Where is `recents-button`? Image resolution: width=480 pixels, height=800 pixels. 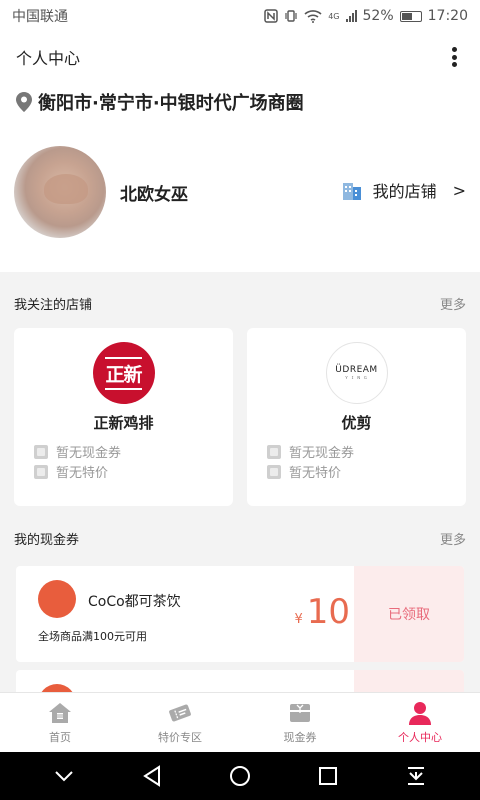
recents-button is located at coordinates (328, 776).